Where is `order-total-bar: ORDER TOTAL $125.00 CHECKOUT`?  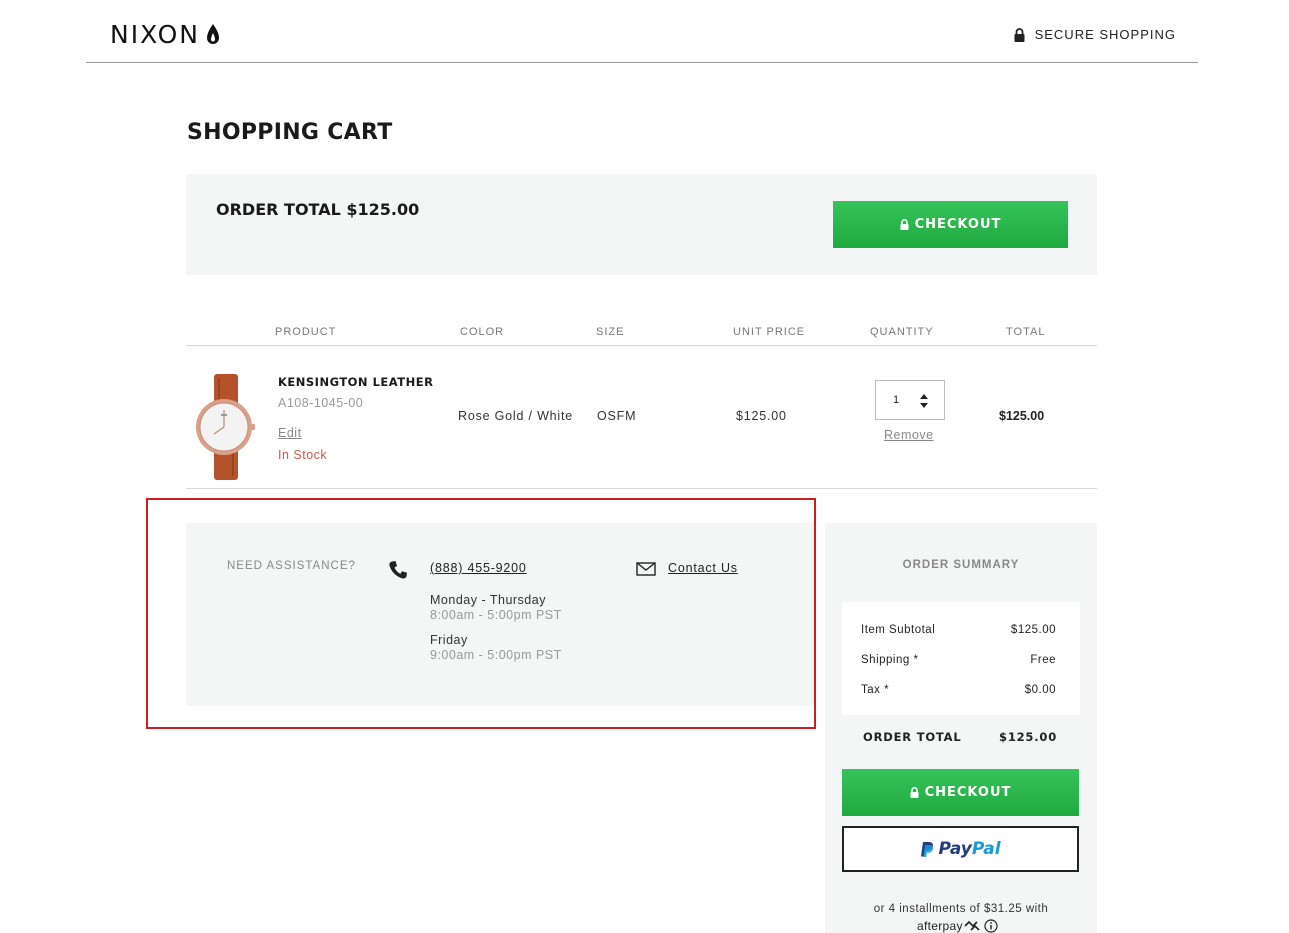 order-total-bar: ORDER TOTAL $125.00 CHECKOUT is located at coordinates (641, 224).